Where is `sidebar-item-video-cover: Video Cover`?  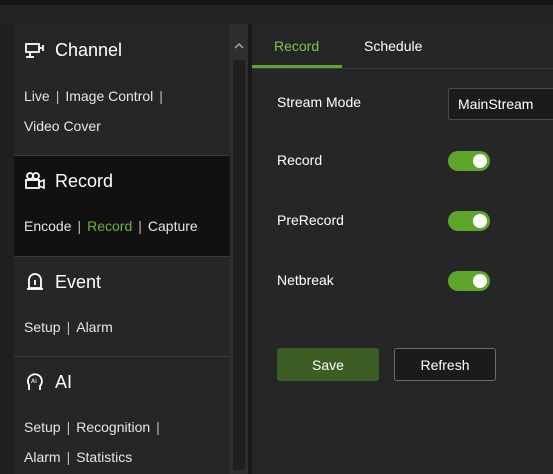
sidebar-item-video-cover: Video Cover is located at coordinates (62, 126).